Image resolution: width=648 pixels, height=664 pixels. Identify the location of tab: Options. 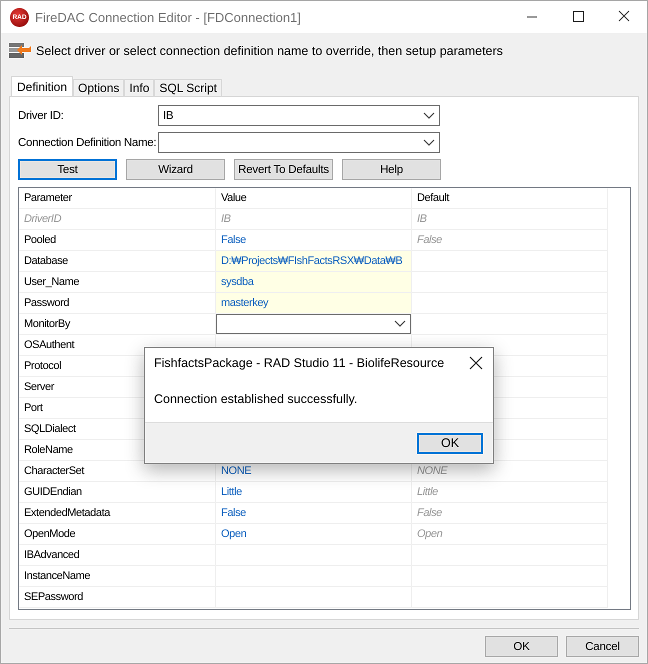
(98, 87).